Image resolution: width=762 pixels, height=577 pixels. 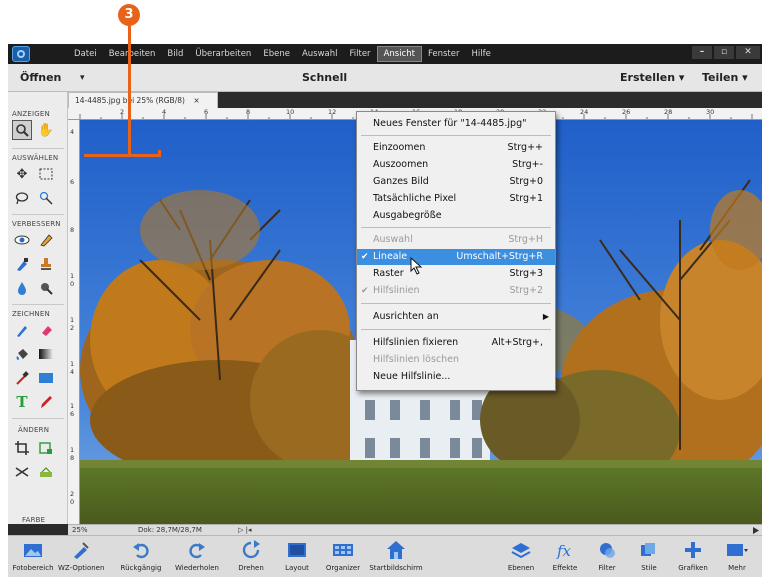 I want to click on ruler-v-label: 1 8, so click(x=72, y=454).